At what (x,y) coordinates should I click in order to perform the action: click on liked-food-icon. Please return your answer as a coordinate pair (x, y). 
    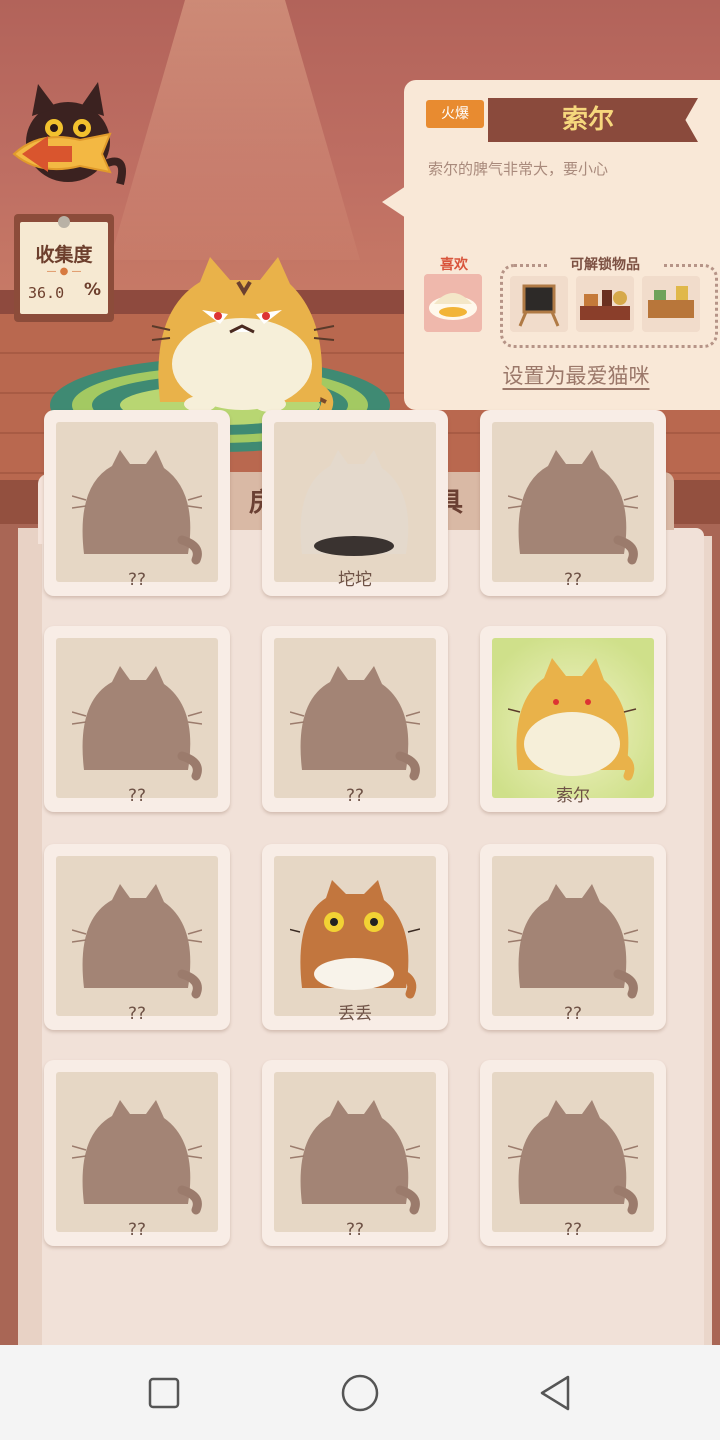
    Looking at the image, I should click on (453, 303).